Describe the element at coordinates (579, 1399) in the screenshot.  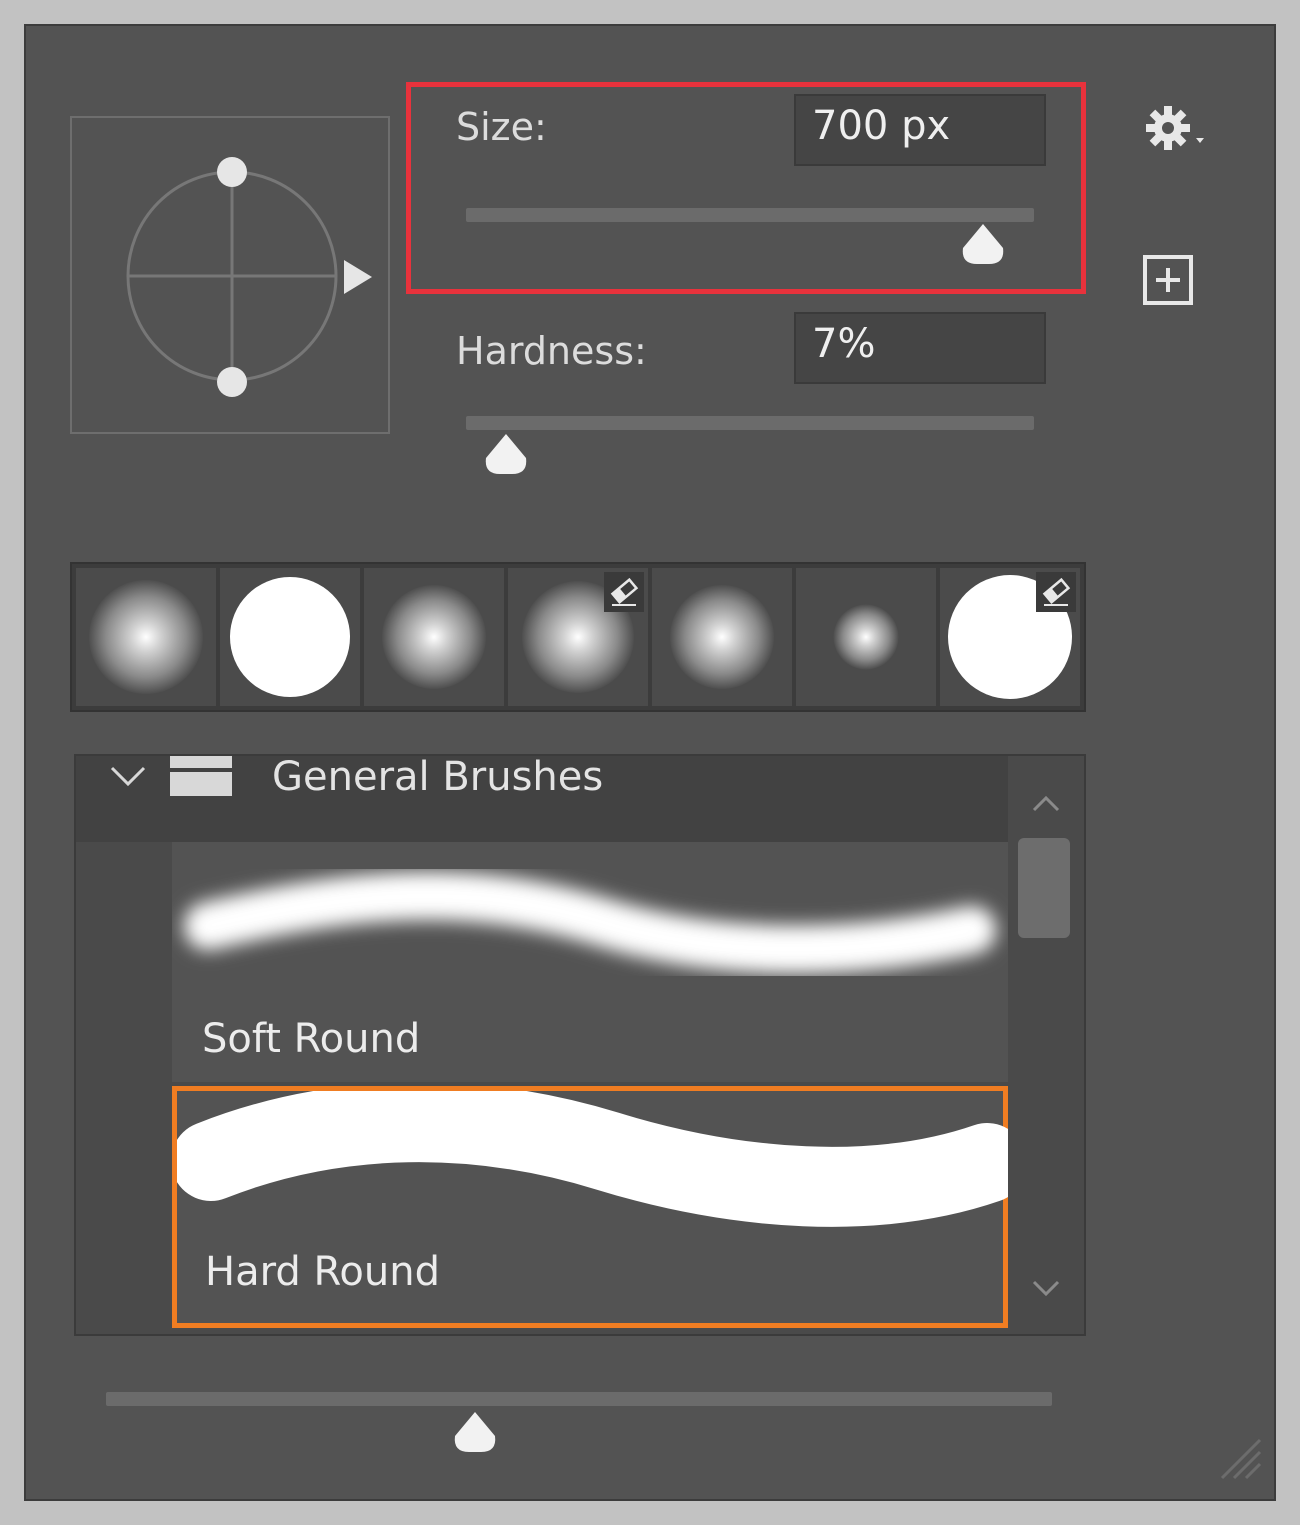
I see `preview-size-slider-track` at that location.